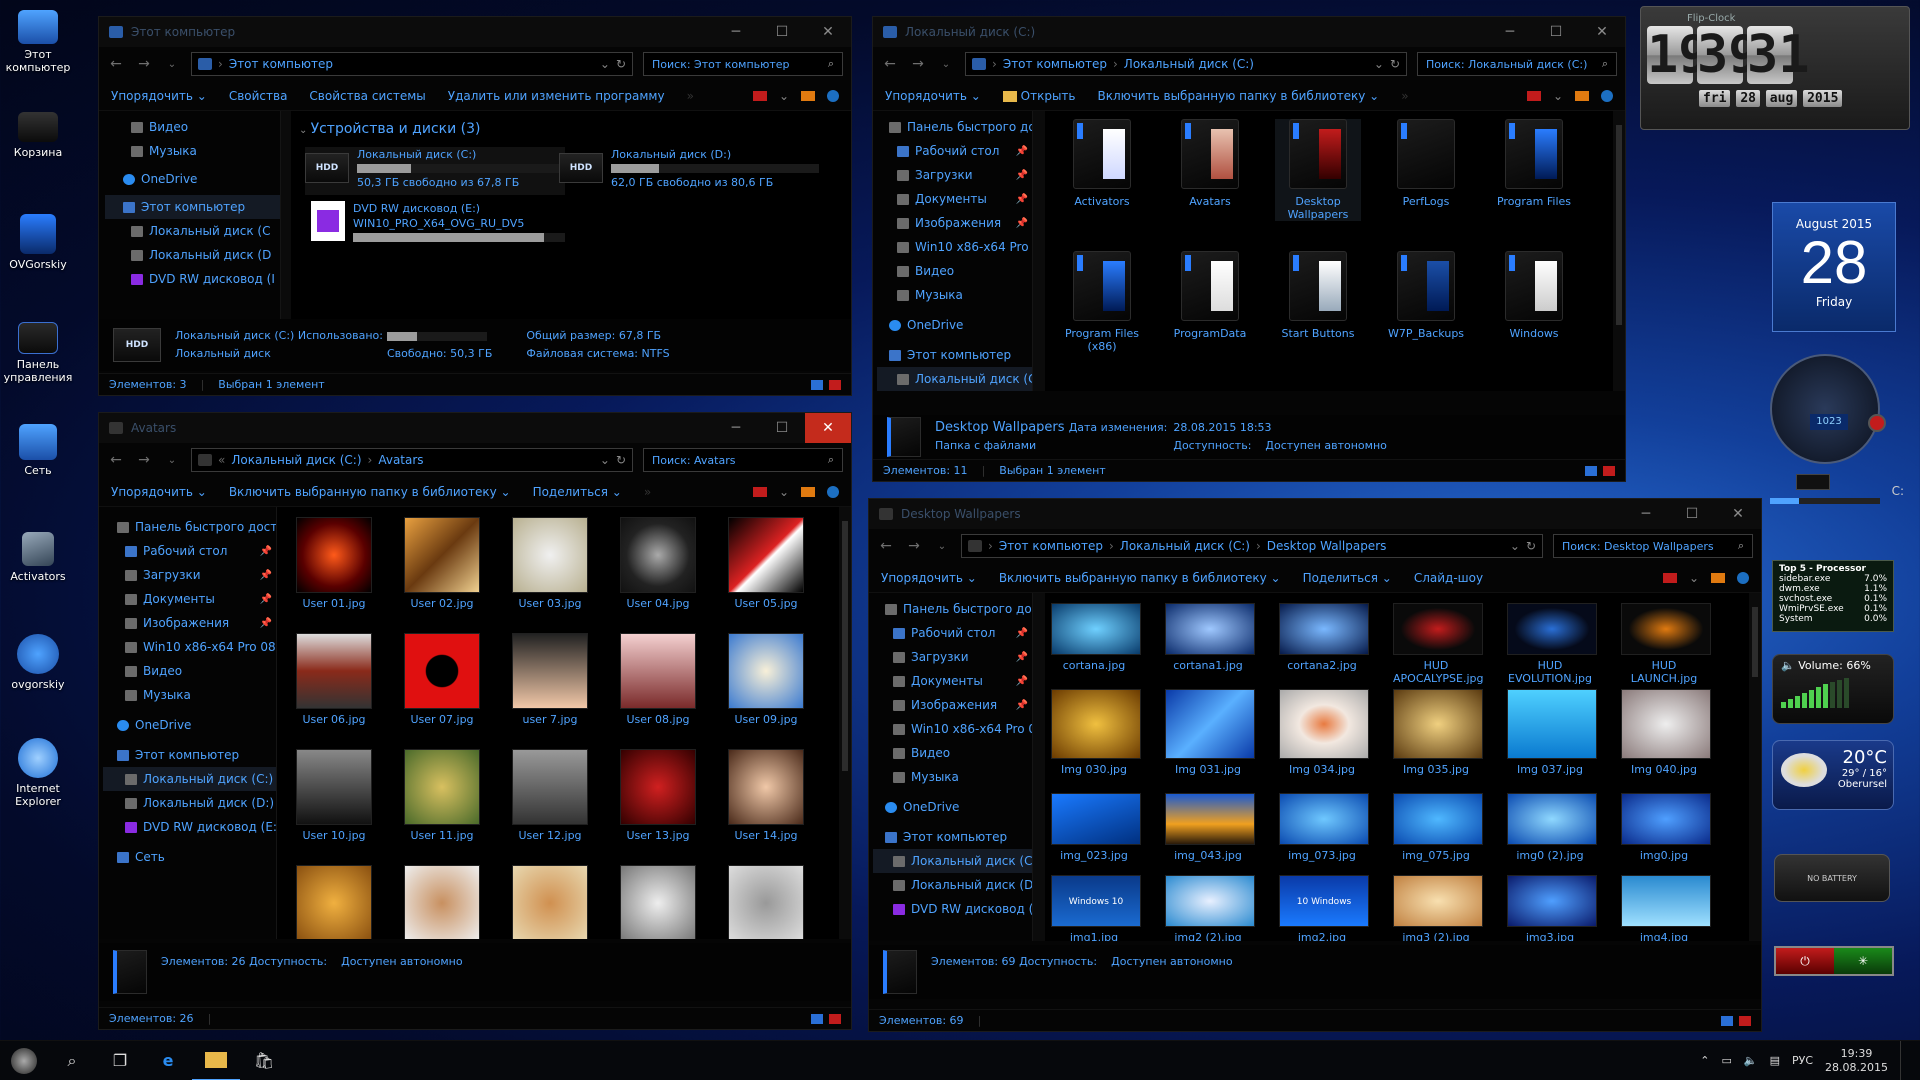 This screenshot has width=1920, height=1080. I want to click on search-icon: ⌕, so click(72, 1060).